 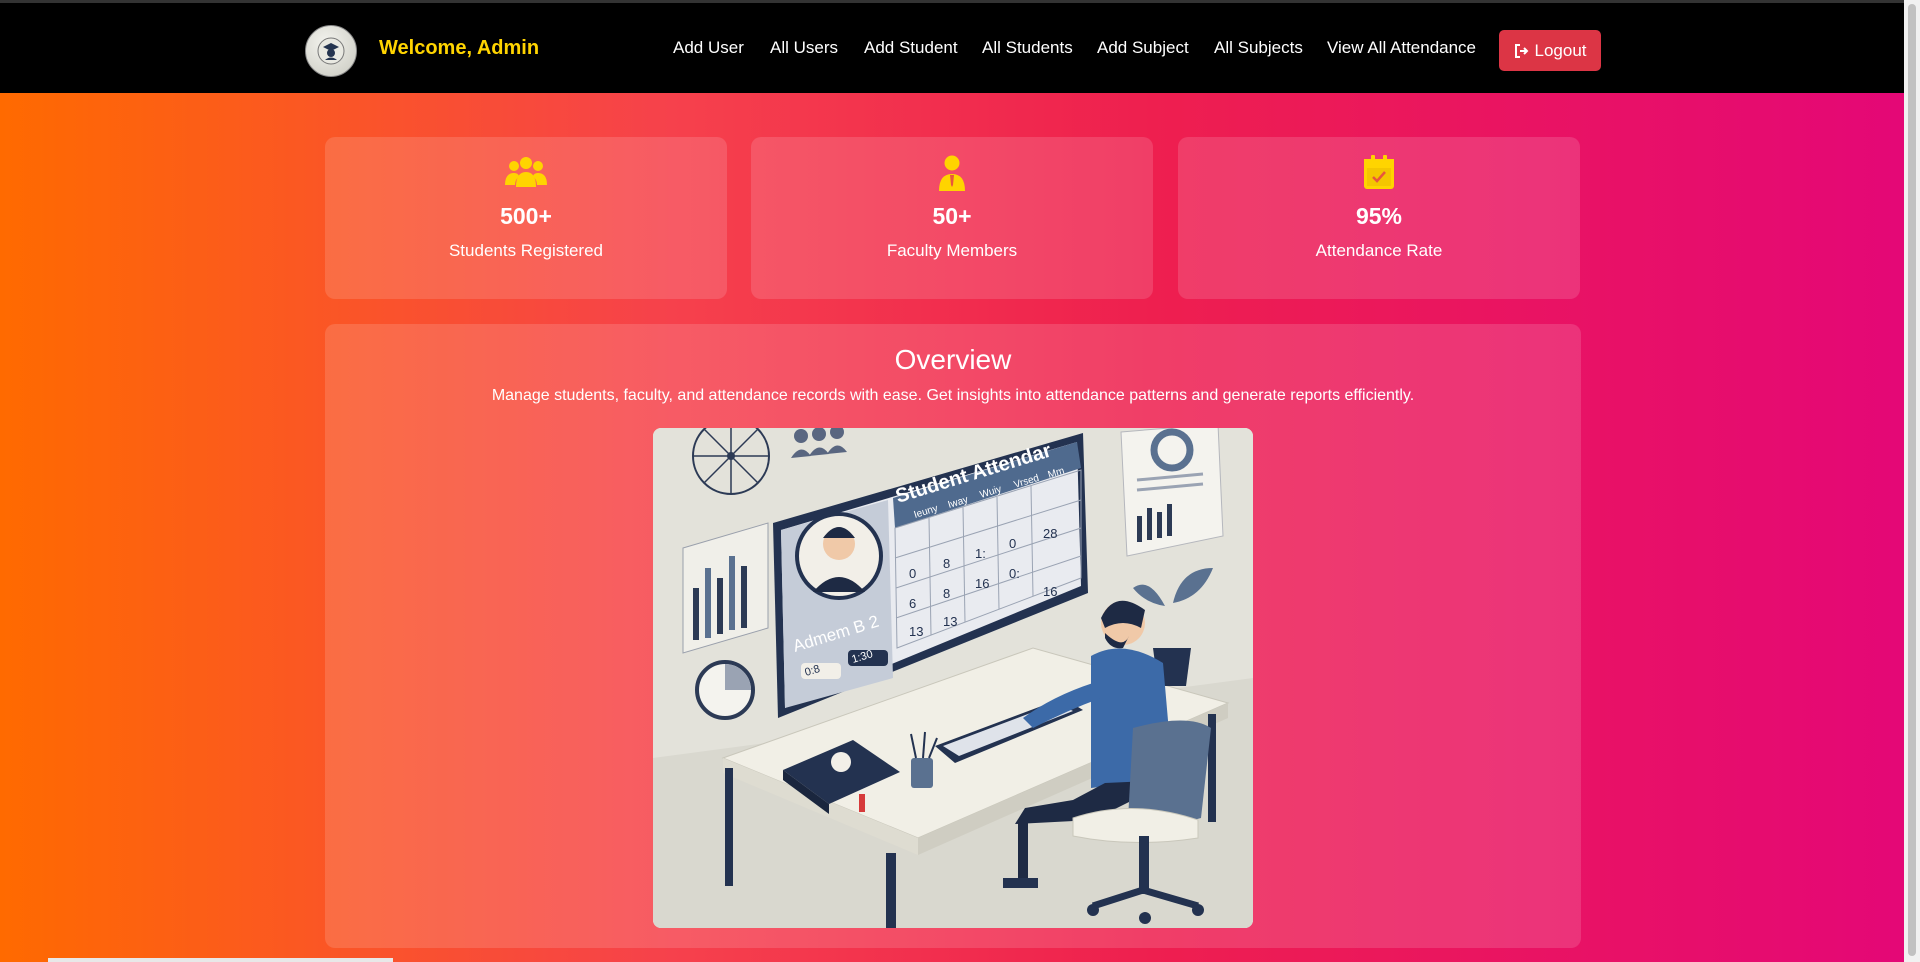 I want to click on stat-card-attendance: 95% Attendance Rate, so click(x=1379, y=218).